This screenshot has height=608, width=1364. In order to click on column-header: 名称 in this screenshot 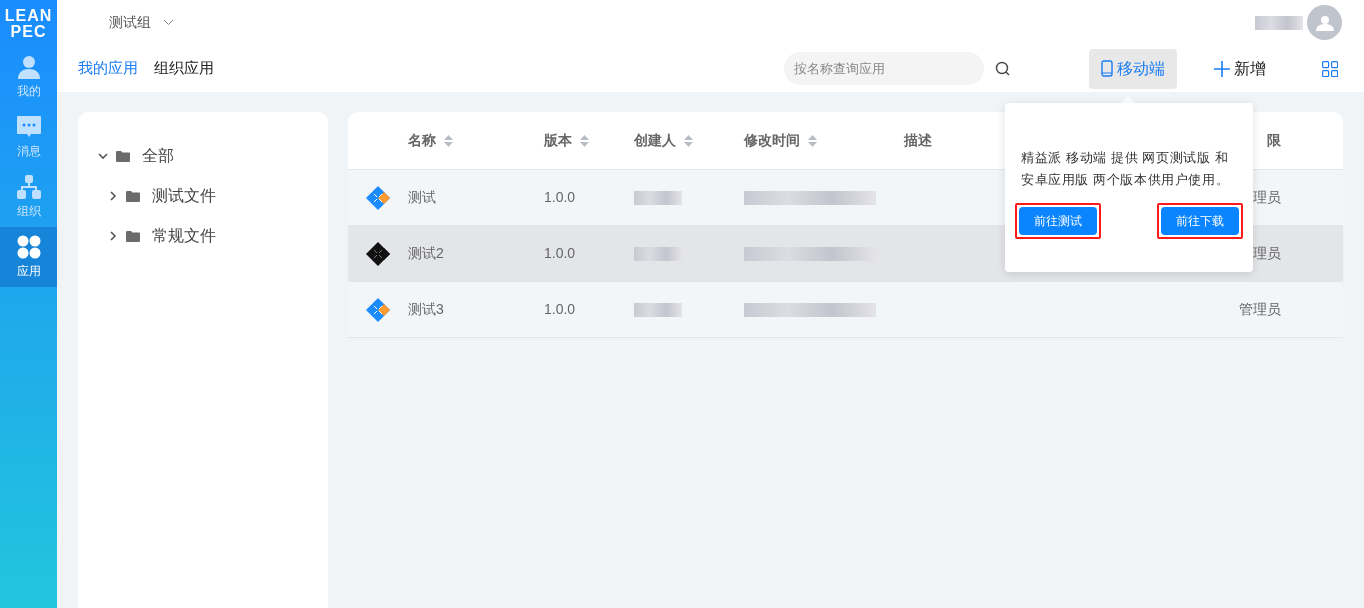, I will do `click(422, 140)`.